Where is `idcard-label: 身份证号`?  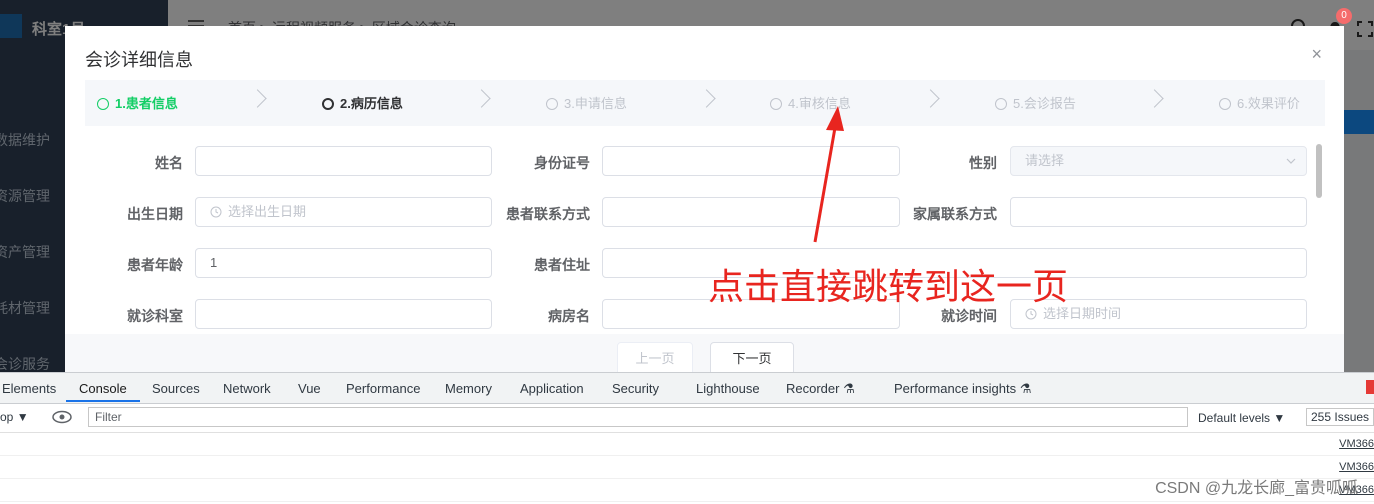
idcard-label: 身份证号 is located at coordinates (562, 163).